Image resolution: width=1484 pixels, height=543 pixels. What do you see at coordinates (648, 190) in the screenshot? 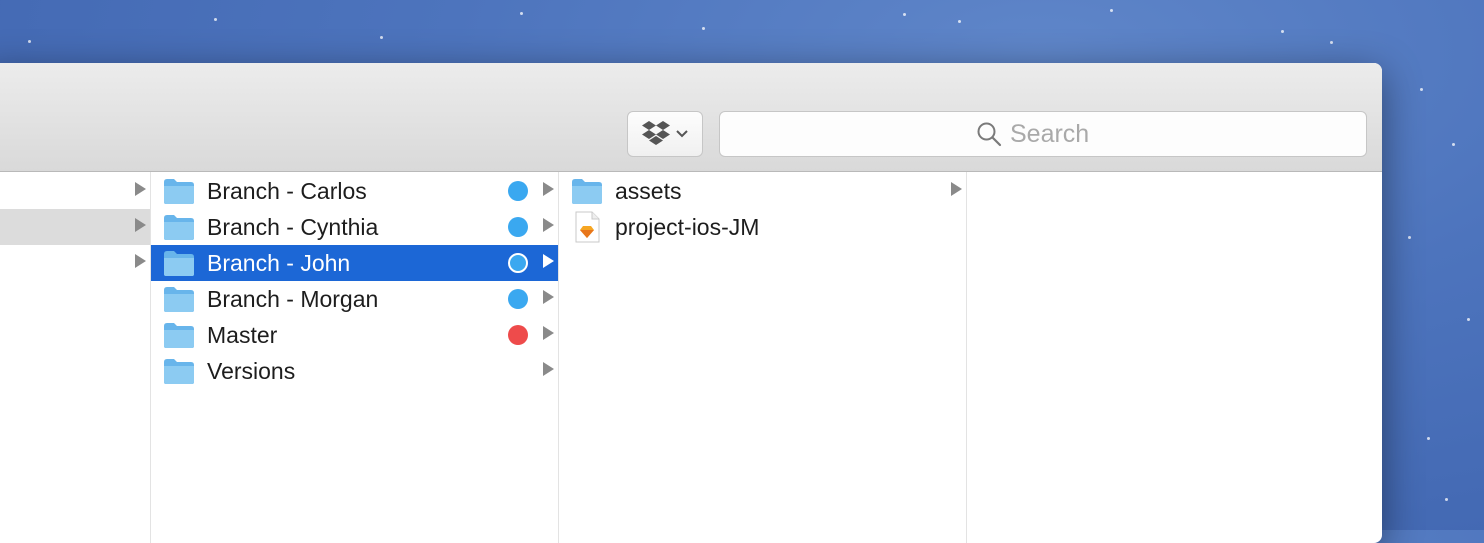
I see `item-label: assets` at bounding box center [648, 190].